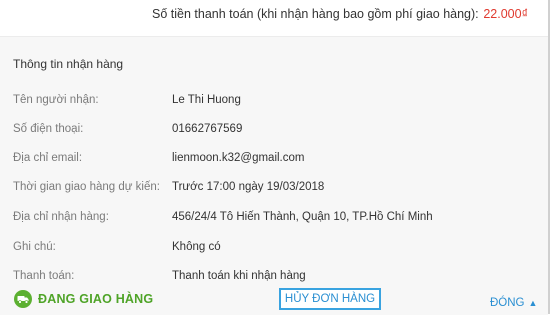 This screenshot has height=315, width=550. Describe the element at coordinates (196, 247) in the screenshot. I see `info-value: Không có` at that location.